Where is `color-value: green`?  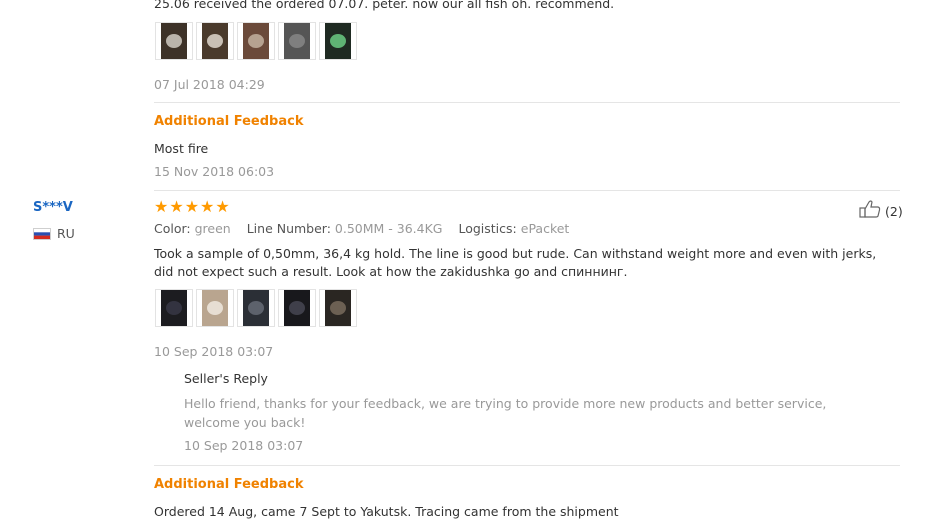
color-value: green is located at coordinates (212, 228).